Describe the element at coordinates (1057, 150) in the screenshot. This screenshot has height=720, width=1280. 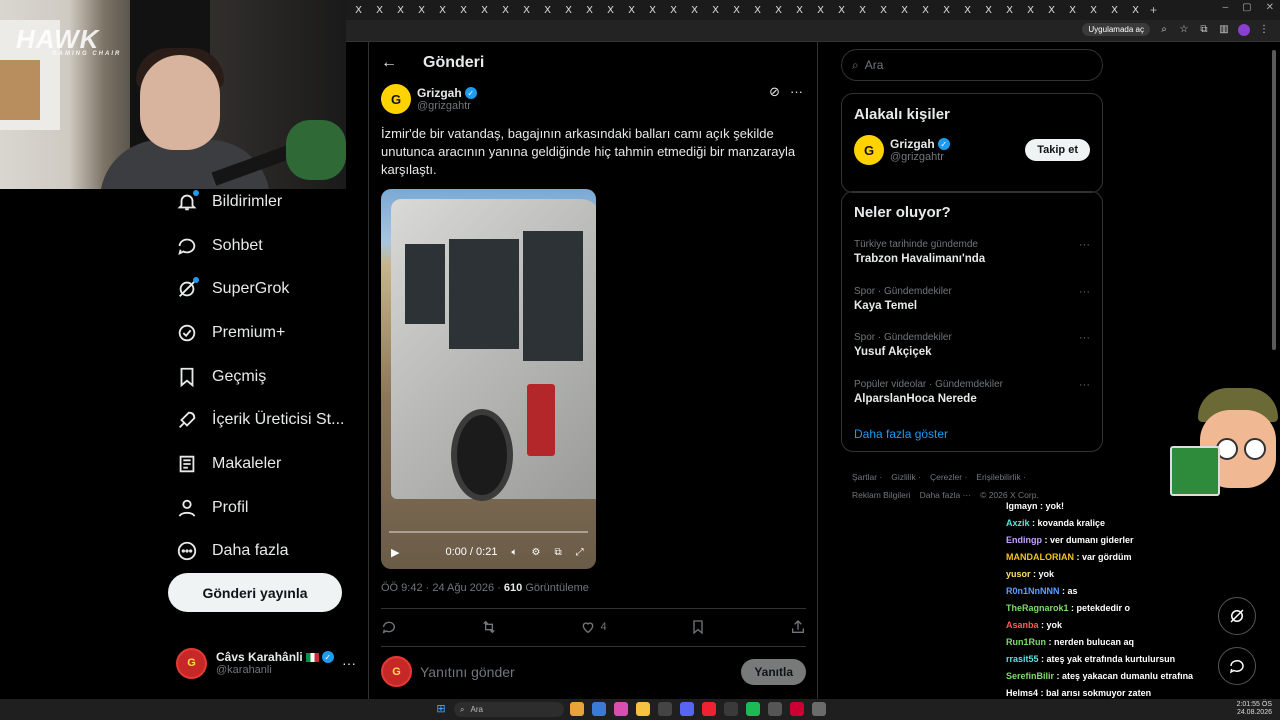
I see `follow-button: Takip et` at that location.